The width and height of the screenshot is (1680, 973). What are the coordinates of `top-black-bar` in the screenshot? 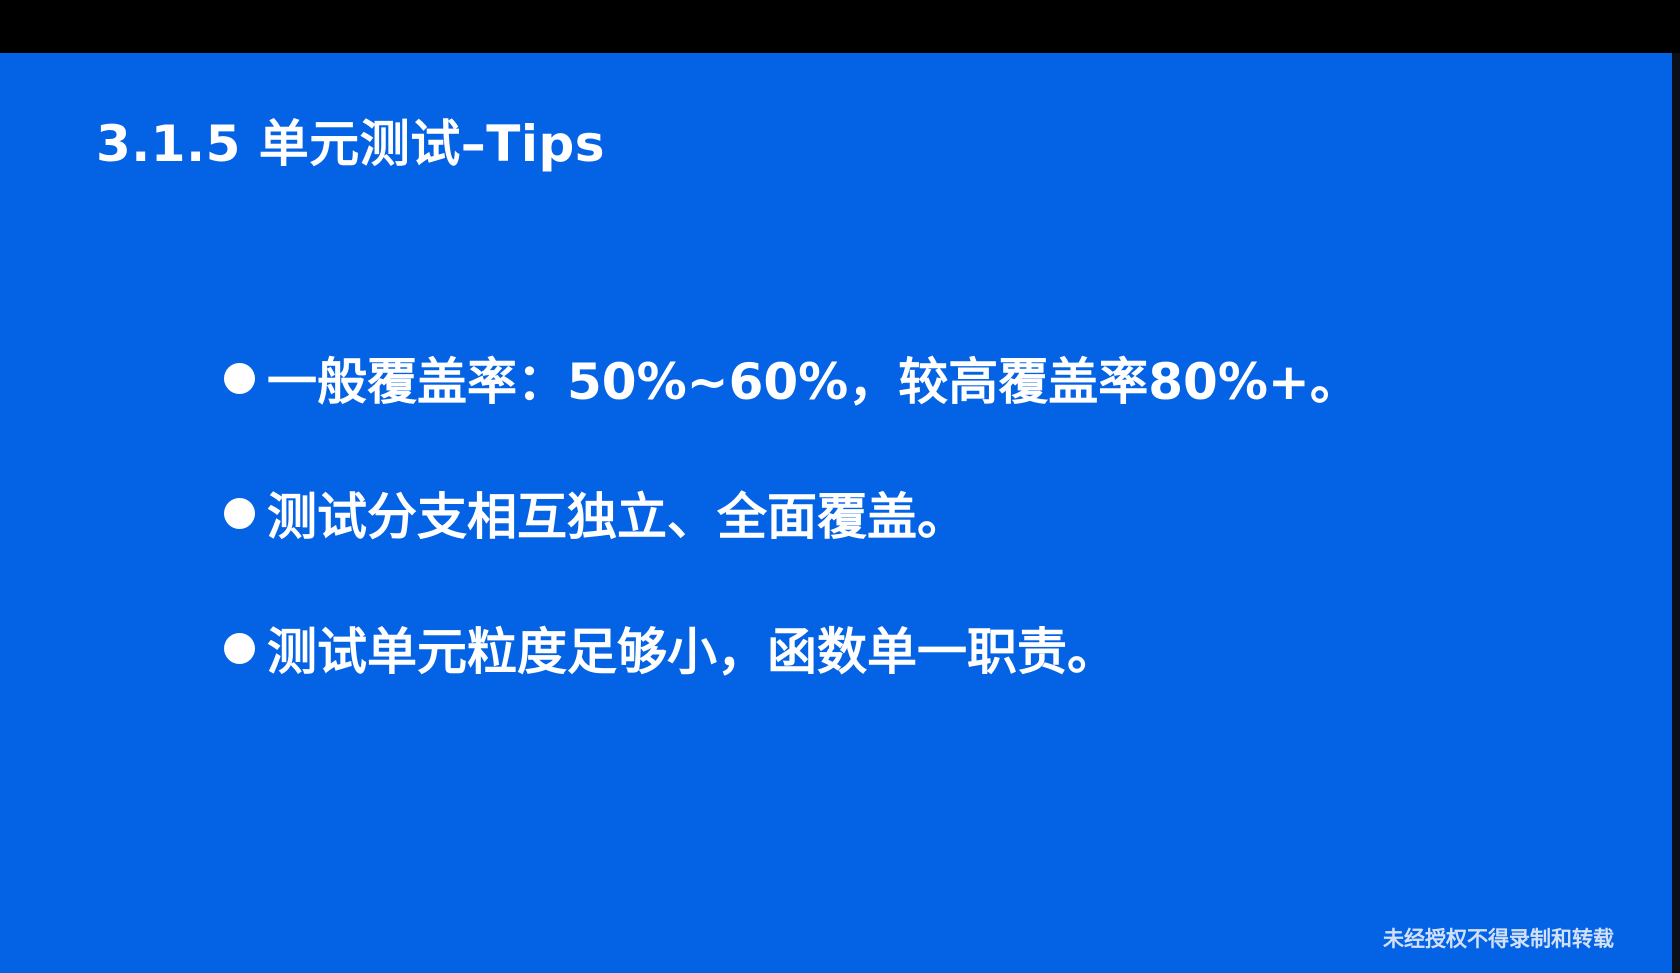 It's located at (840, 26).